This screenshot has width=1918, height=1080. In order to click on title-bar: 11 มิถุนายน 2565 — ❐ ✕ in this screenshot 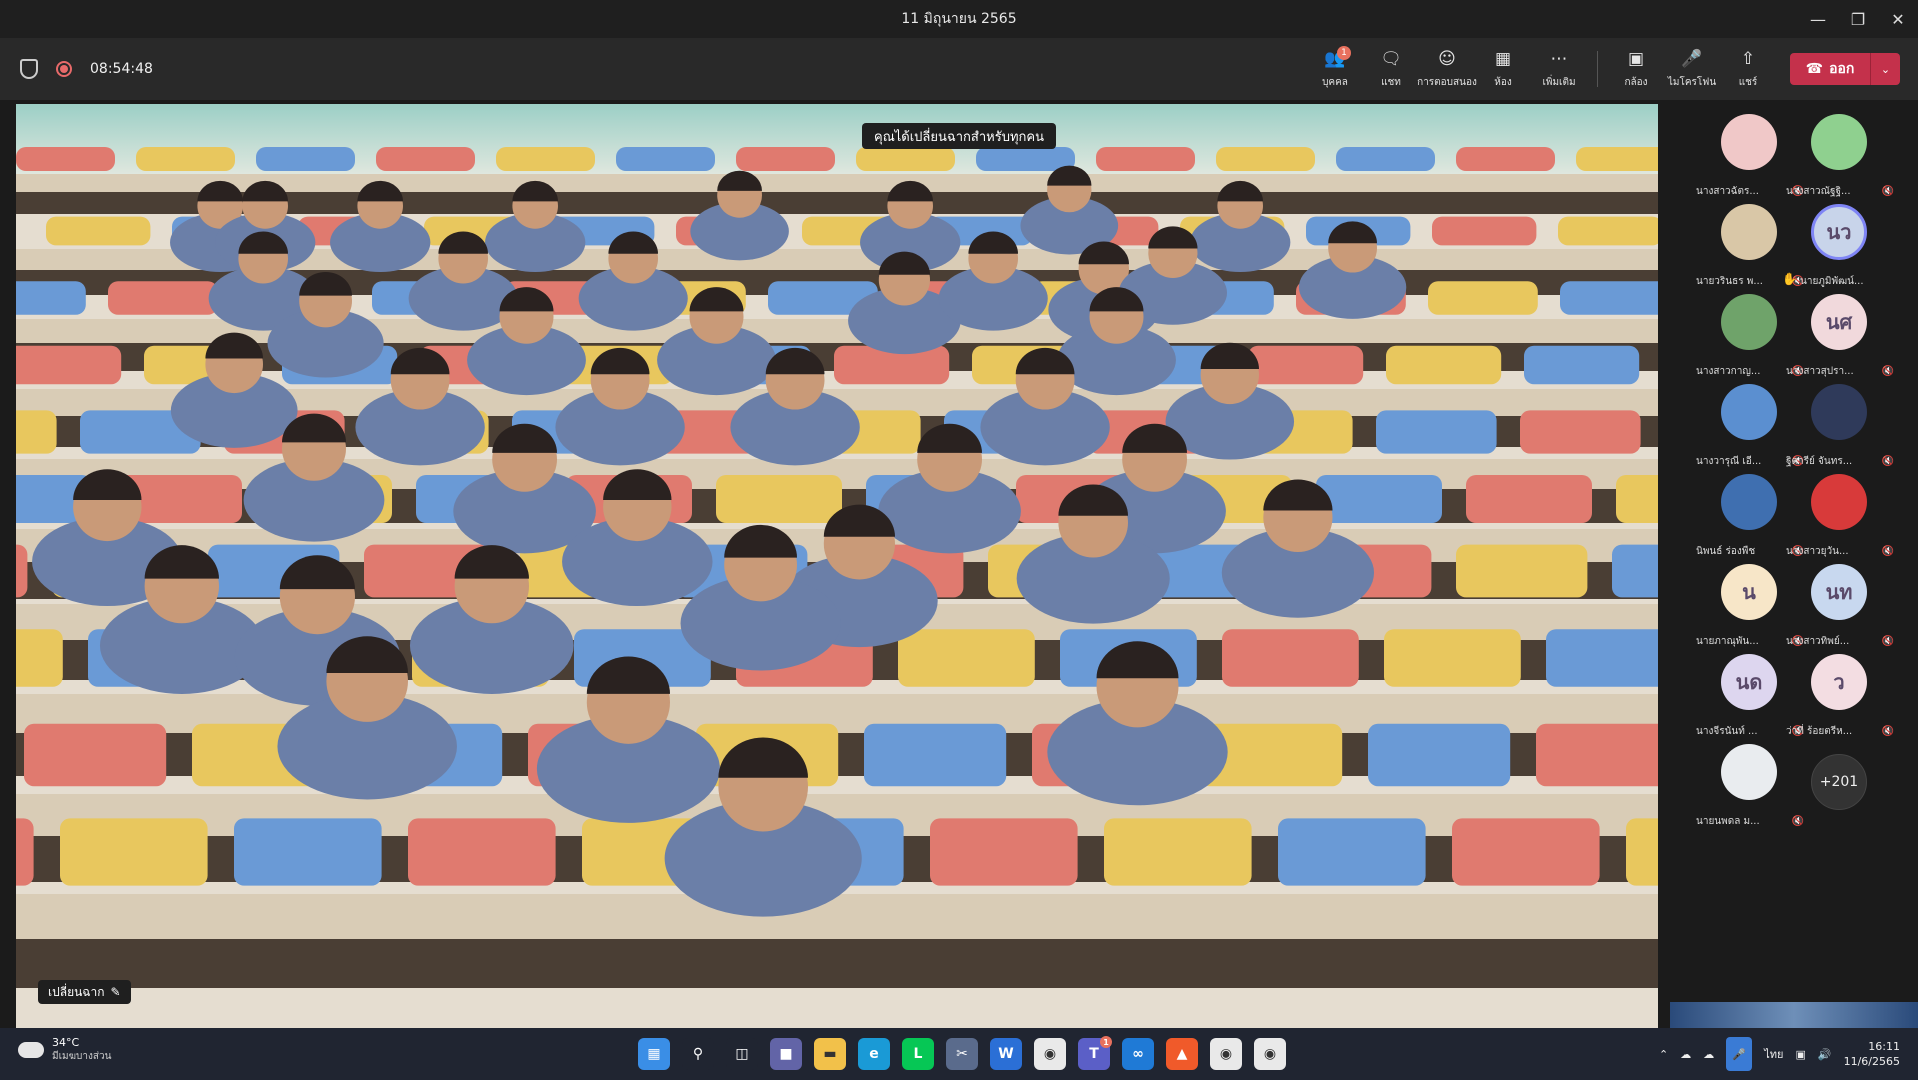, I will do `click(959, 19)`.